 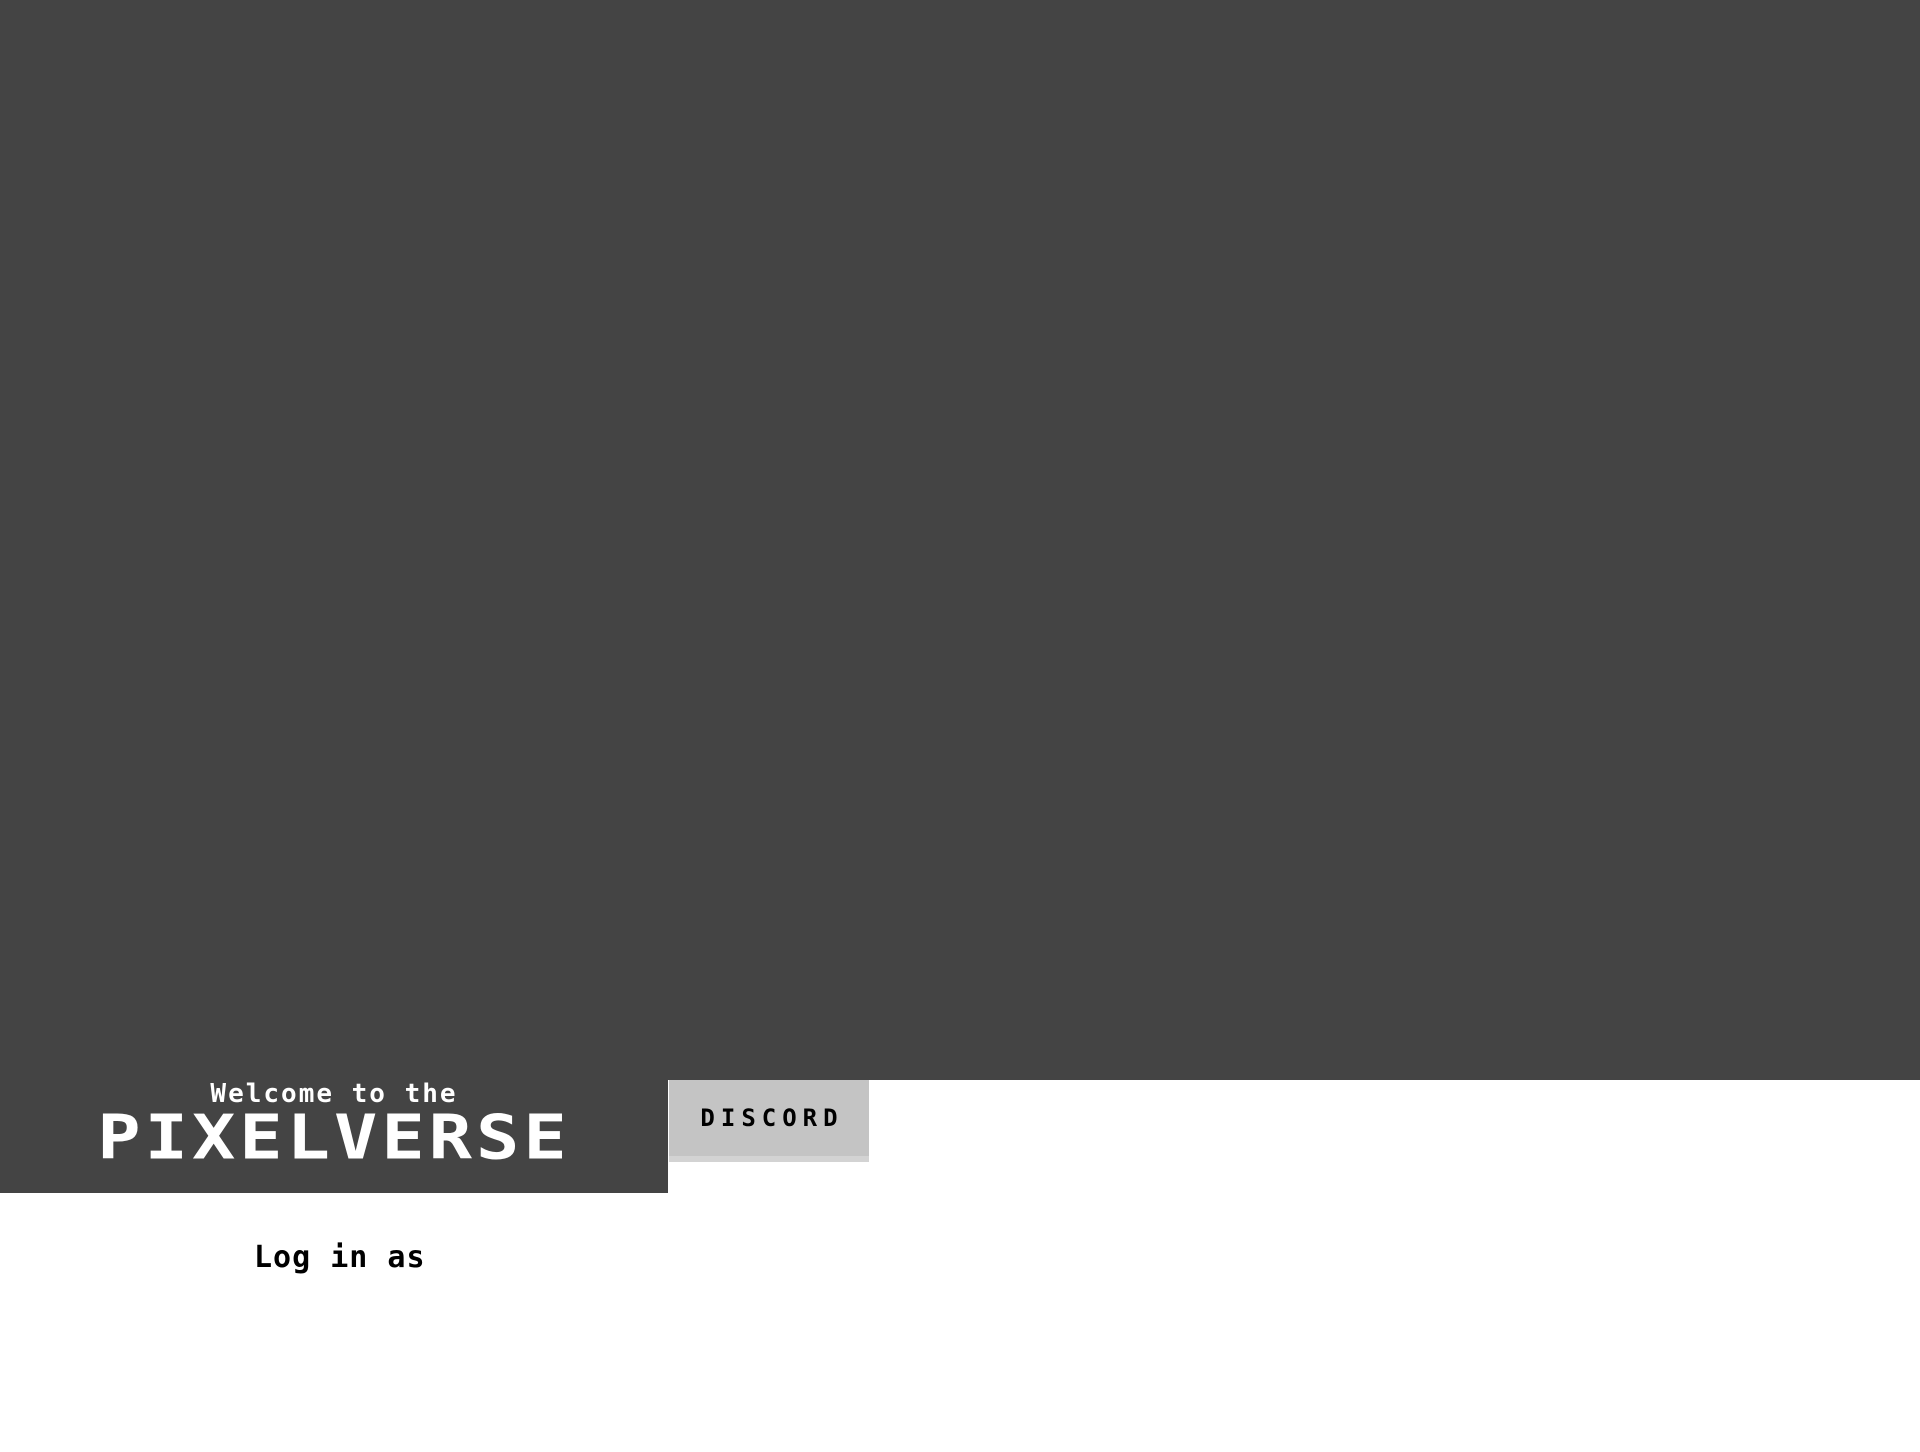 I want to click on banner-logo-text: PIXELVERSE, so click(x=334, y=1137).